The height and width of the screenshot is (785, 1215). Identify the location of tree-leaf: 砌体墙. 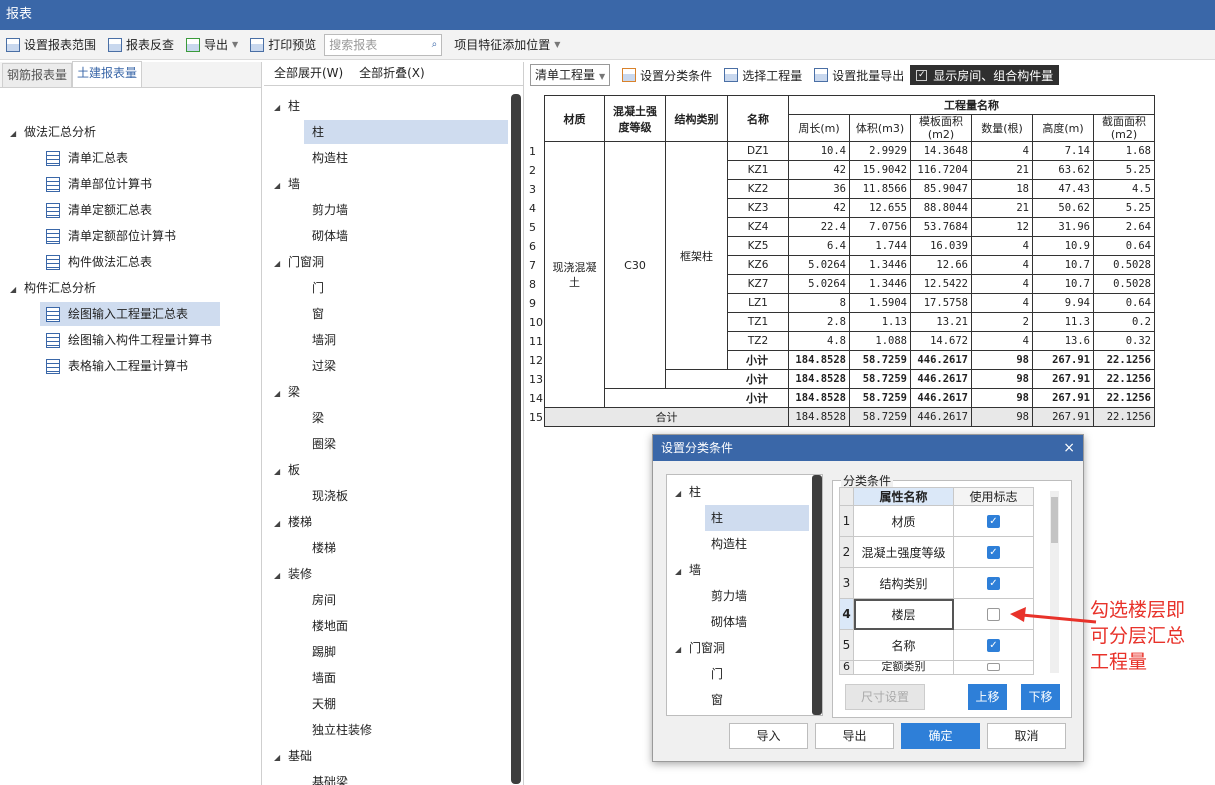
(326, 236).